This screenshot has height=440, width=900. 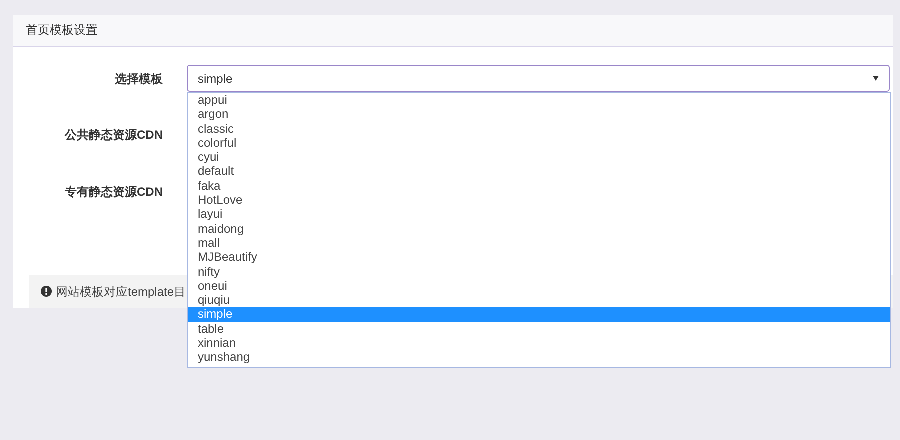 I want to click on dropdown-option: MJBeautify, so click(x=539, y=257).